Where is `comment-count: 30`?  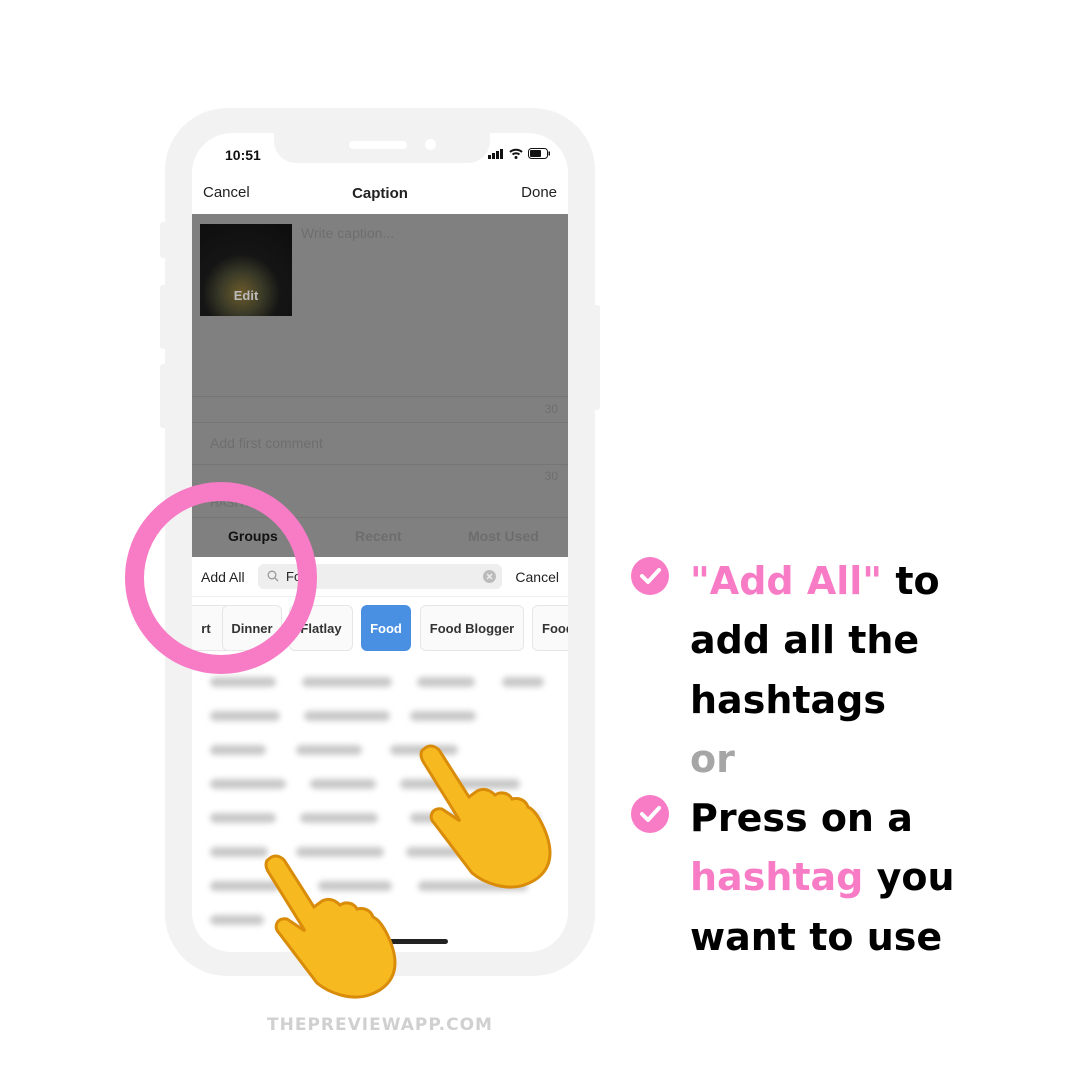 comment-count: 30 is located at coordinates (551, 476).